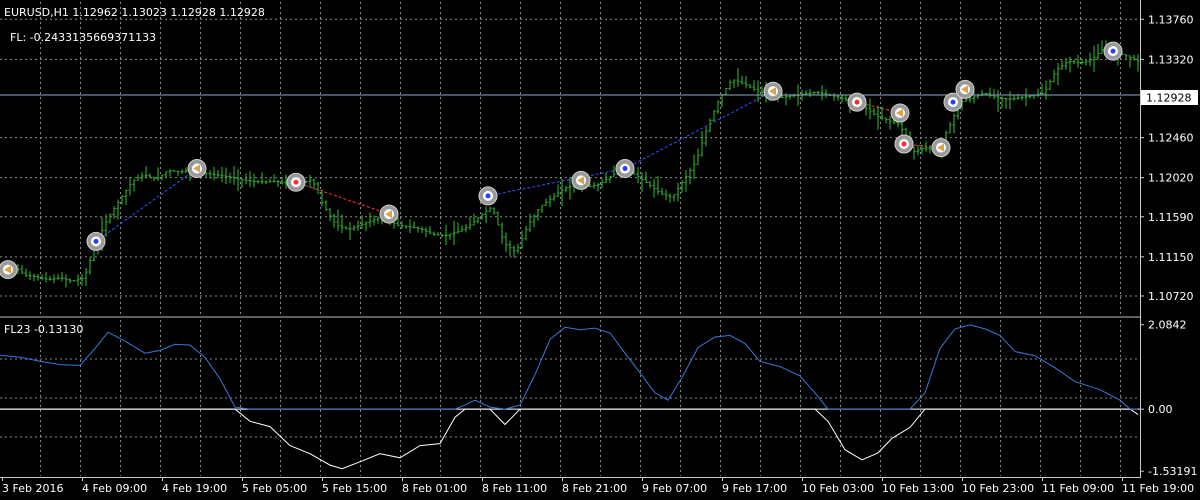 The height and width of the screenshot is (500, 1200). I want to click on price-tick-label: 1.10720, so click(1171, 296).